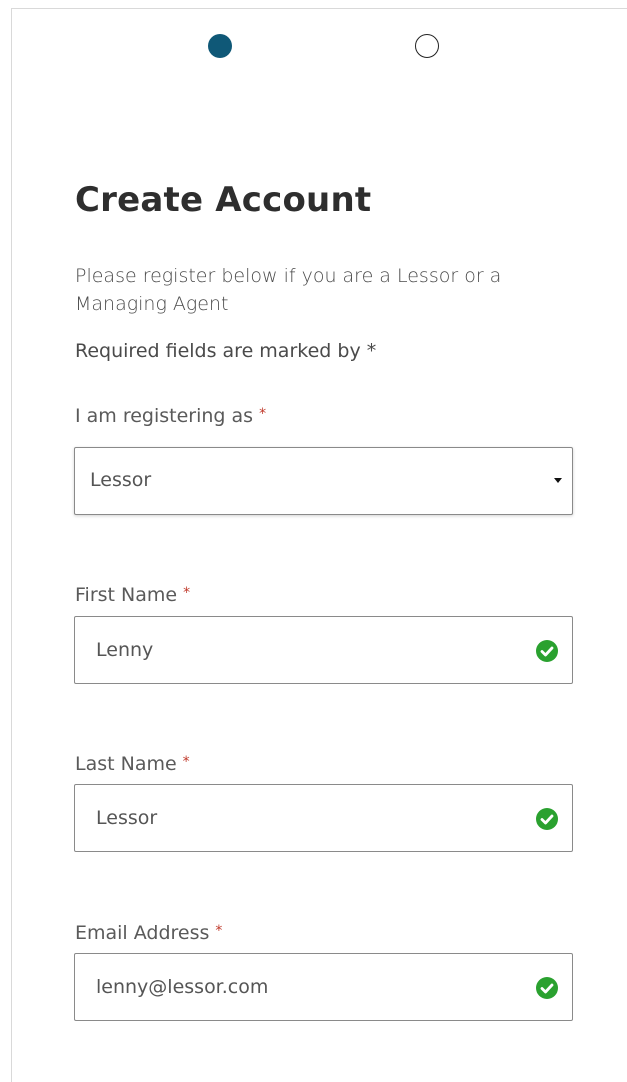  I want to click on registering-as-value: Lessor, so click(121, 480).